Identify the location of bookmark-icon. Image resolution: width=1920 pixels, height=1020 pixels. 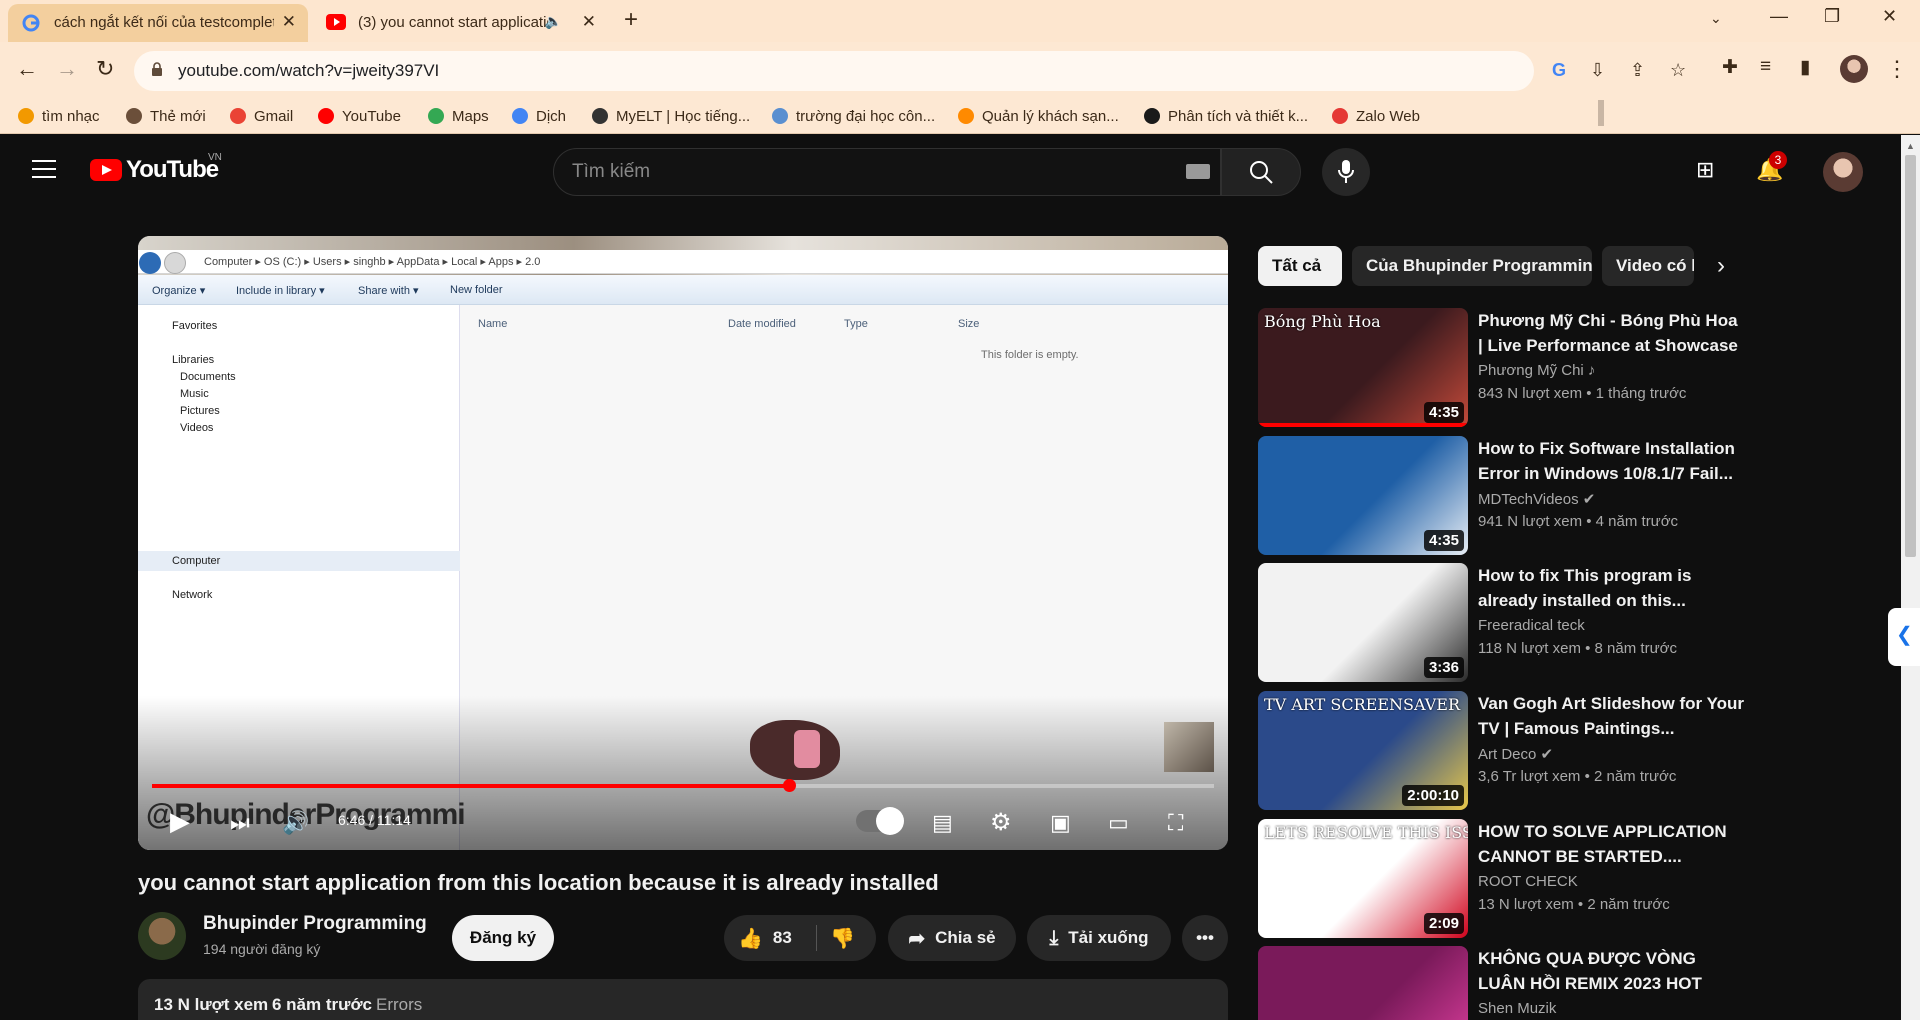
(1152, 116).